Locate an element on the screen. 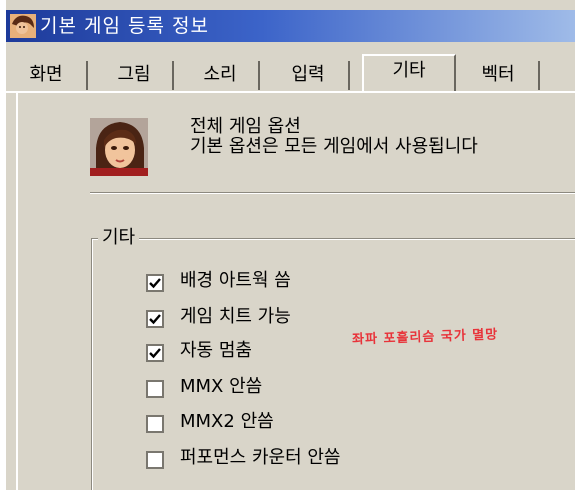  tab-misc: 기타 is located at coordinates (409, 72).